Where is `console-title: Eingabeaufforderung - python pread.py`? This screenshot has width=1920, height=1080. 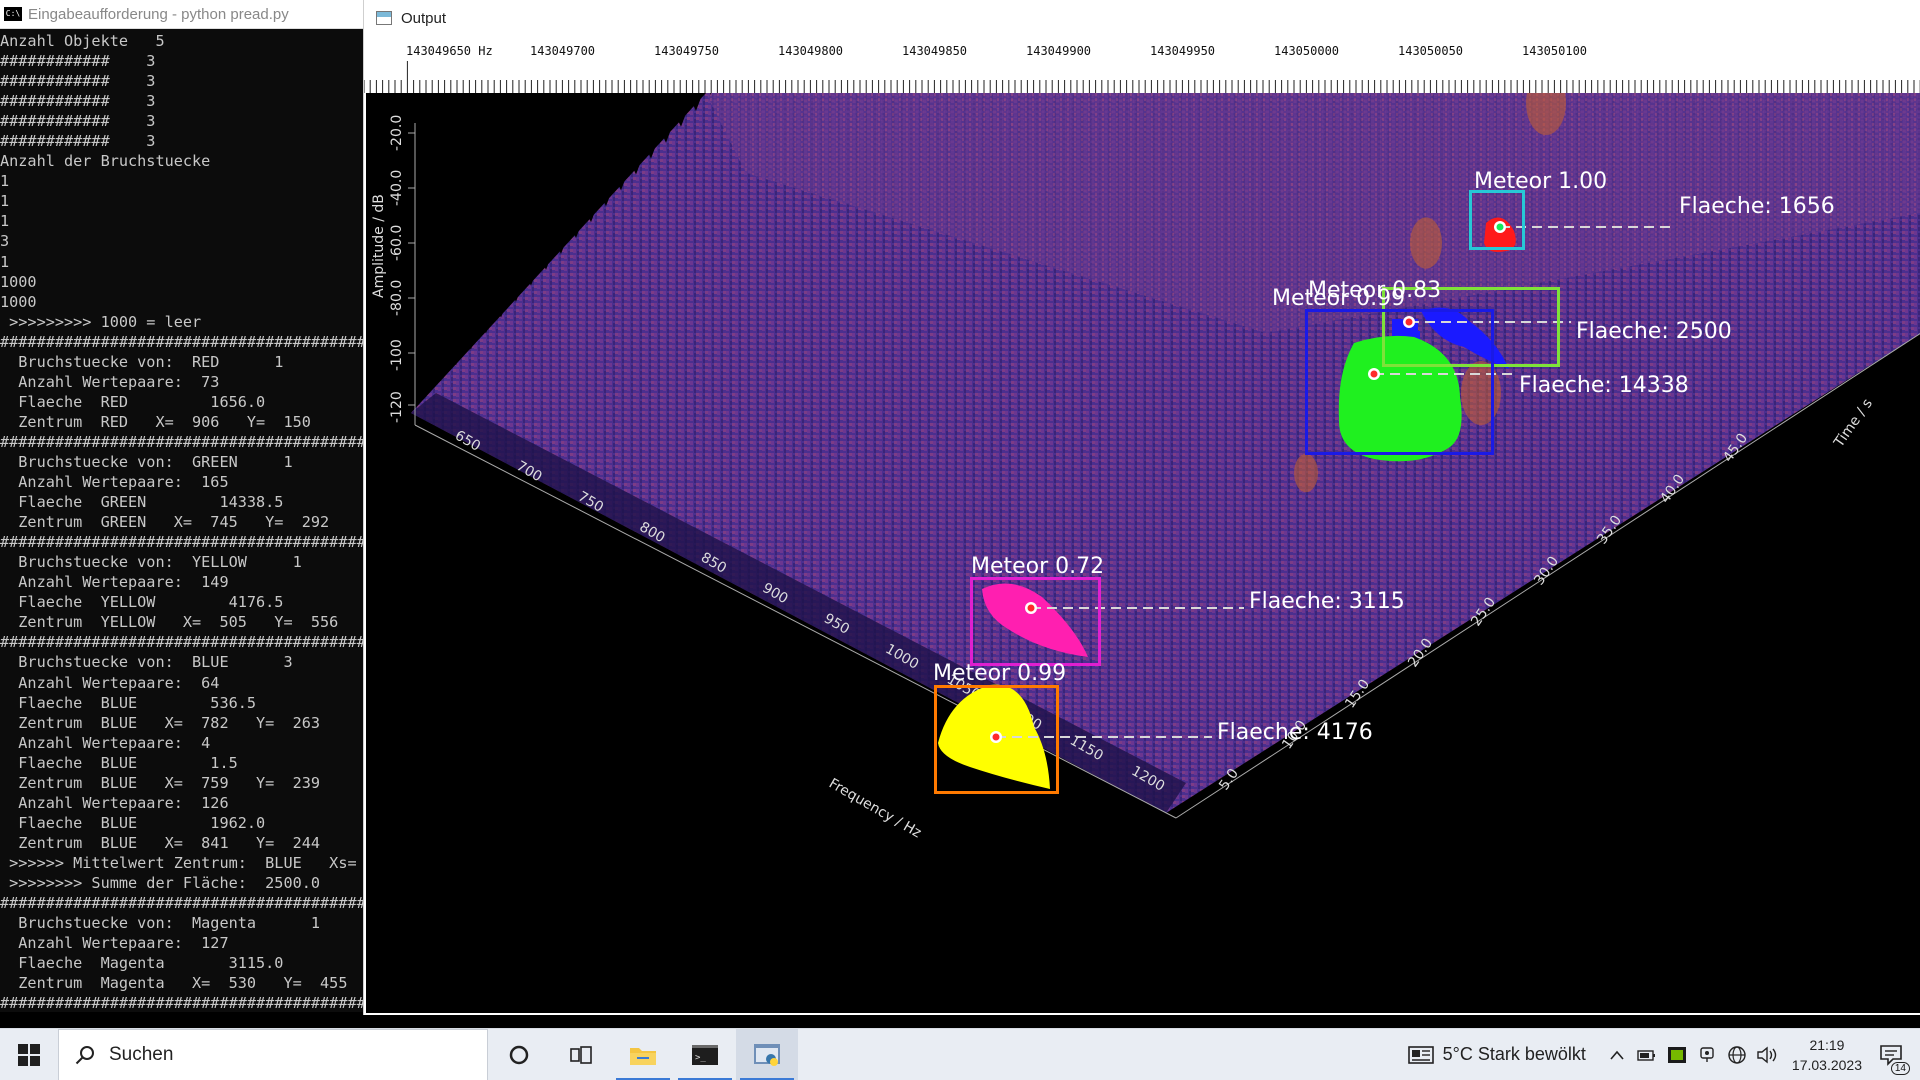 console-title: Eingabeaufforderung - python pread.py is located at coordinates (158, 14).